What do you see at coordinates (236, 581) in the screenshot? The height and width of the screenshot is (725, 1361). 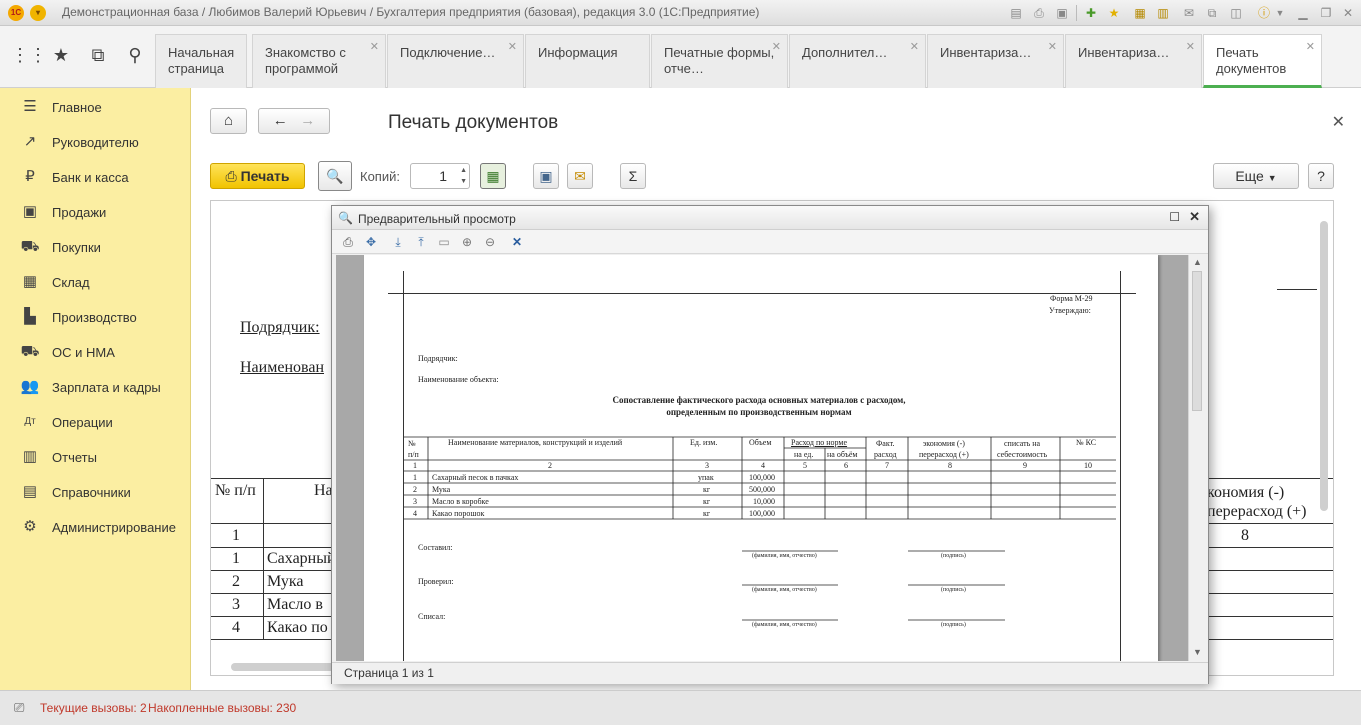 I see `row-num: 2` at bounding box center [236, 581].